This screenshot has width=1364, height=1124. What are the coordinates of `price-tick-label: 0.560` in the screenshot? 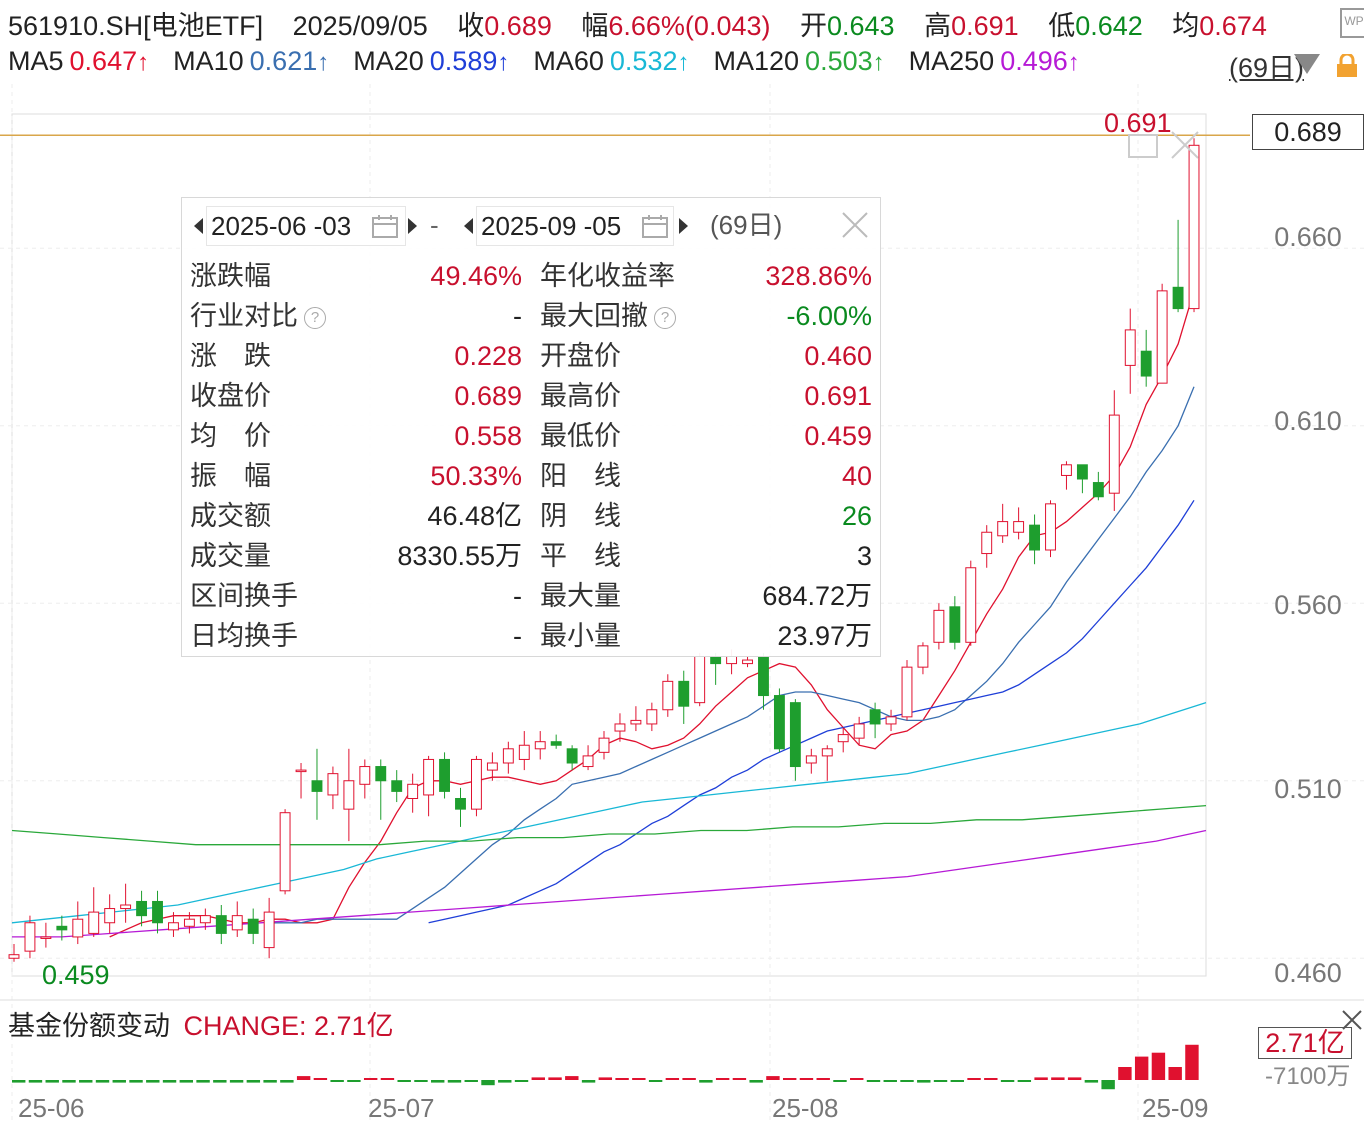 It's located at (1308, 605).